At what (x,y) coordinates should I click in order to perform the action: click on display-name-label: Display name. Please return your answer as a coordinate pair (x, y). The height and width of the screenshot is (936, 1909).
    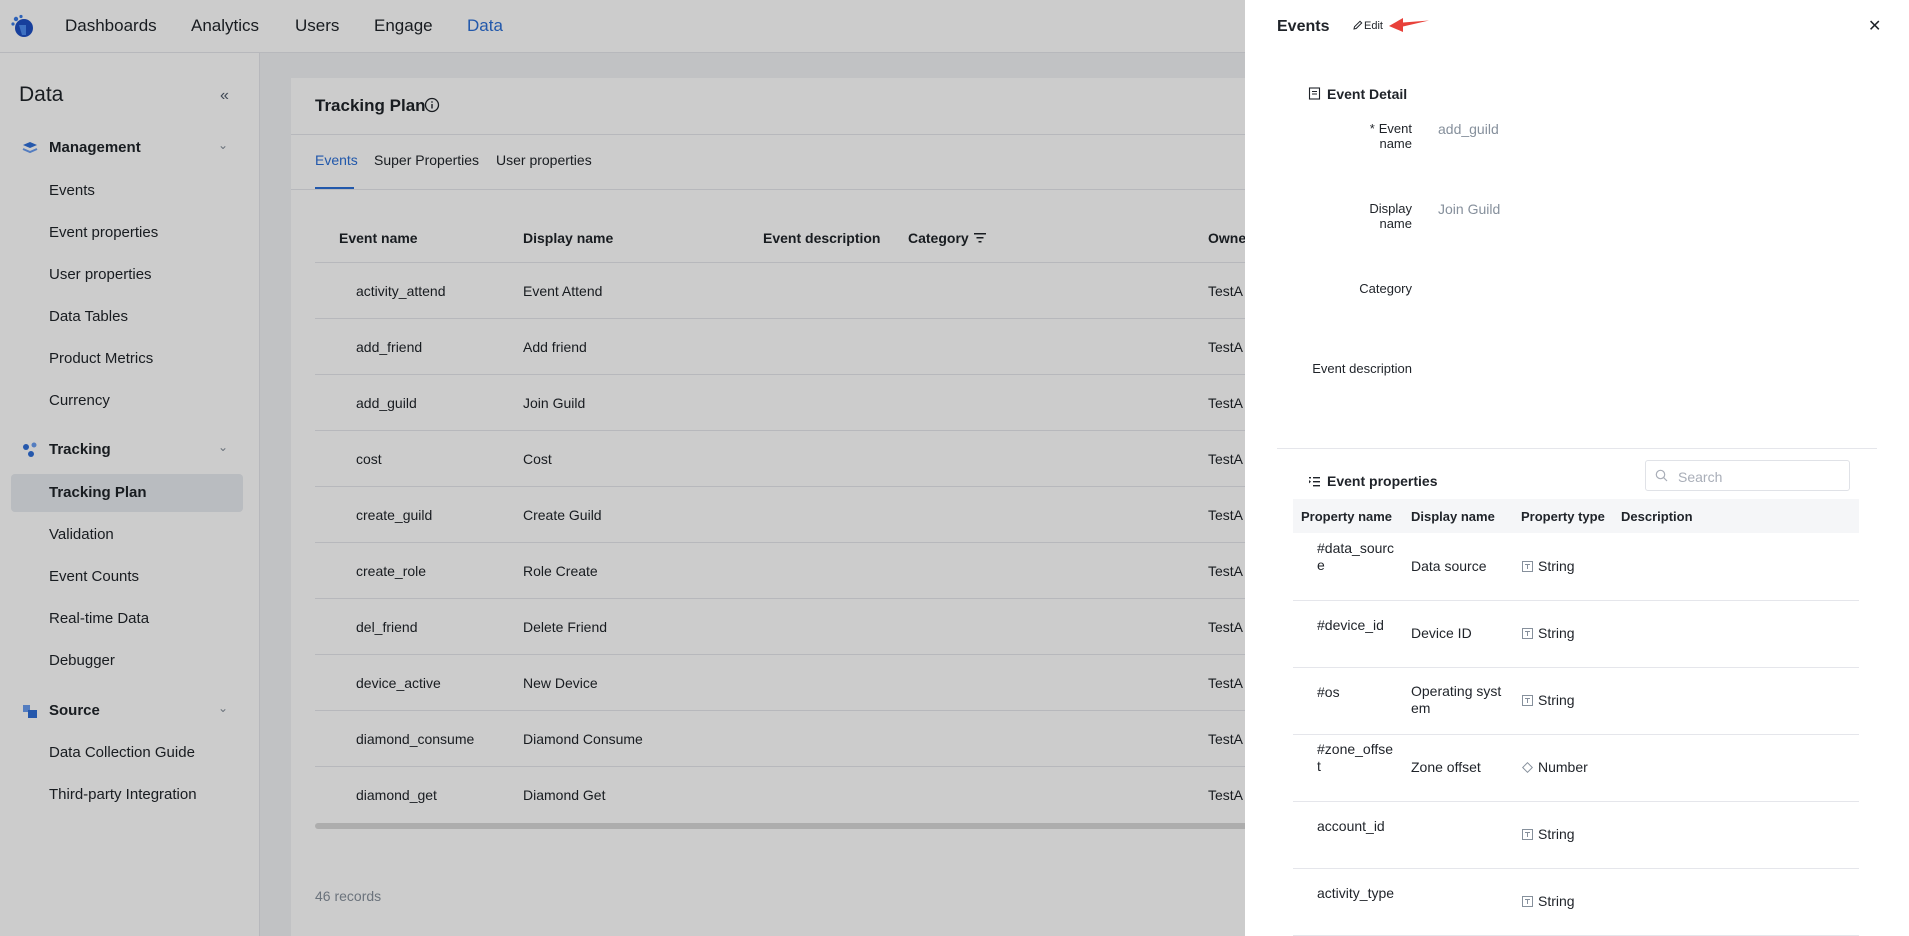
    Looking at the image, I should click on (1390, 216).